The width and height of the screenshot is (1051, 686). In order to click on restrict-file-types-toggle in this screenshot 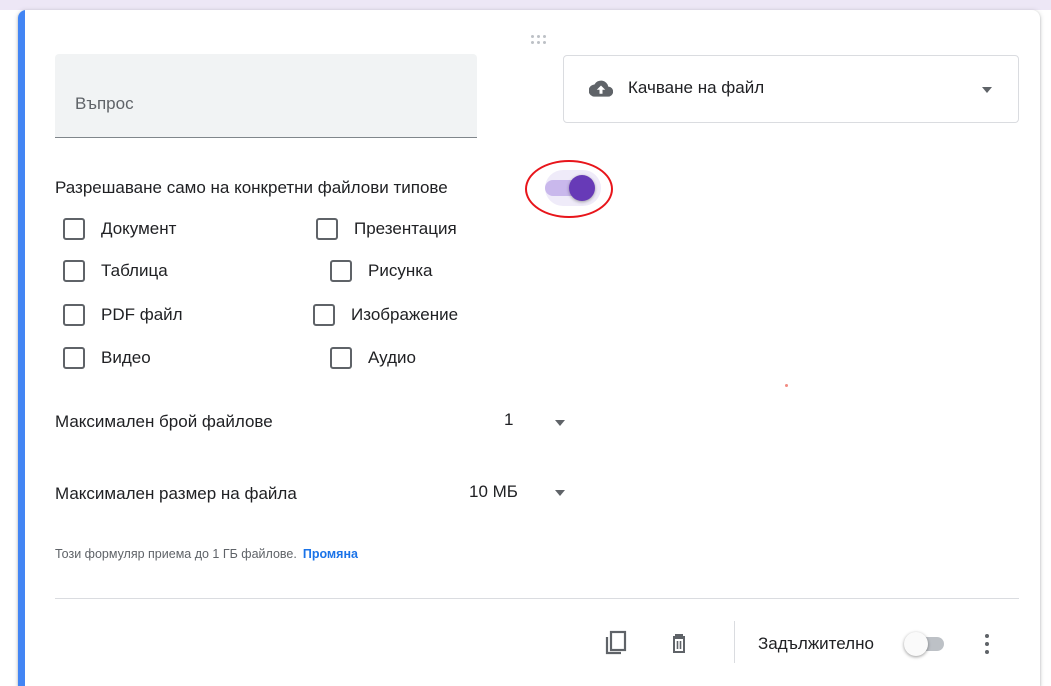, I will do `click(569, 189)`.